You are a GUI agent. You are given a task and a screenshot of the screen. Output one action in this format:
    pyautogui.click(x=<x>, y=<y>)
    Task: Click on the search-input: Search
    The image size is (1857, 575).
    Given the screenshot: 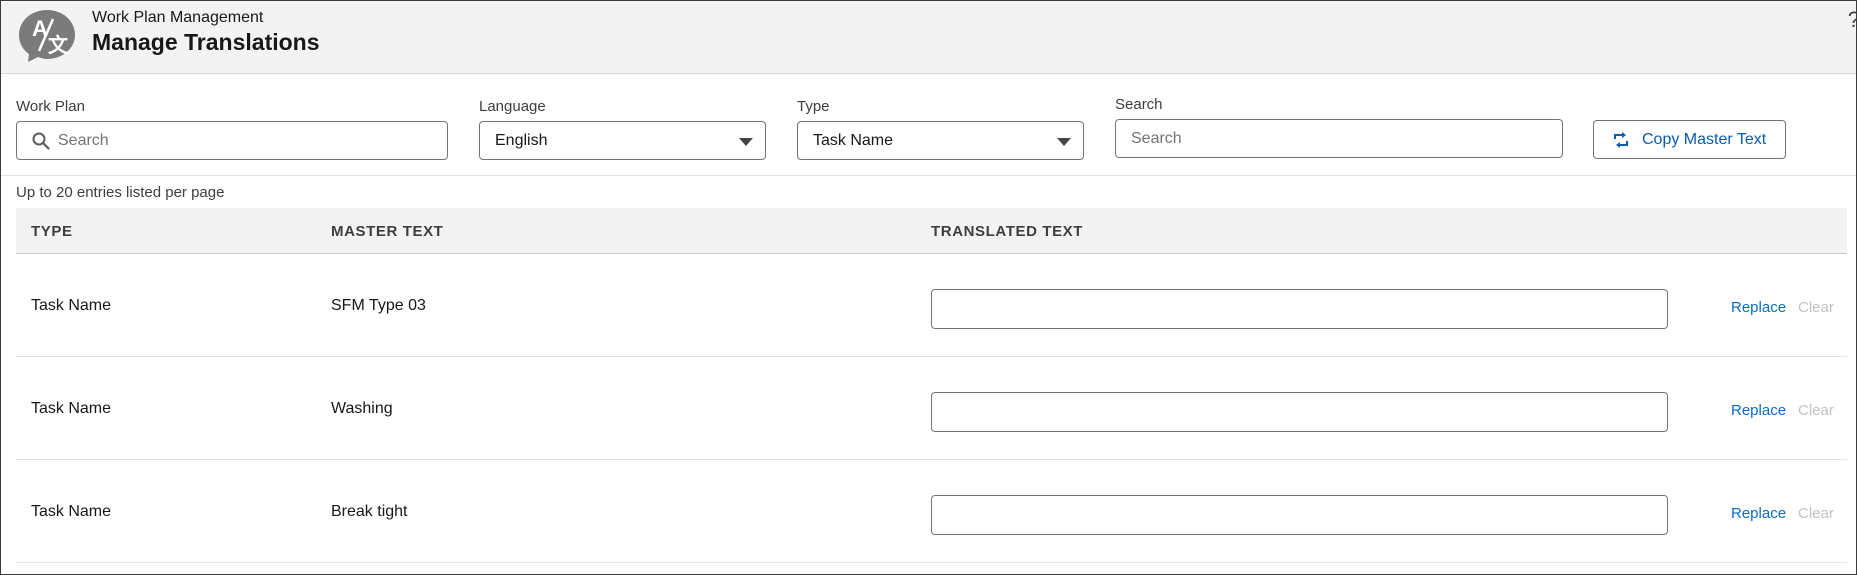 What is the action you would take?
    pyautogui.click(x=1339, y=138)
    